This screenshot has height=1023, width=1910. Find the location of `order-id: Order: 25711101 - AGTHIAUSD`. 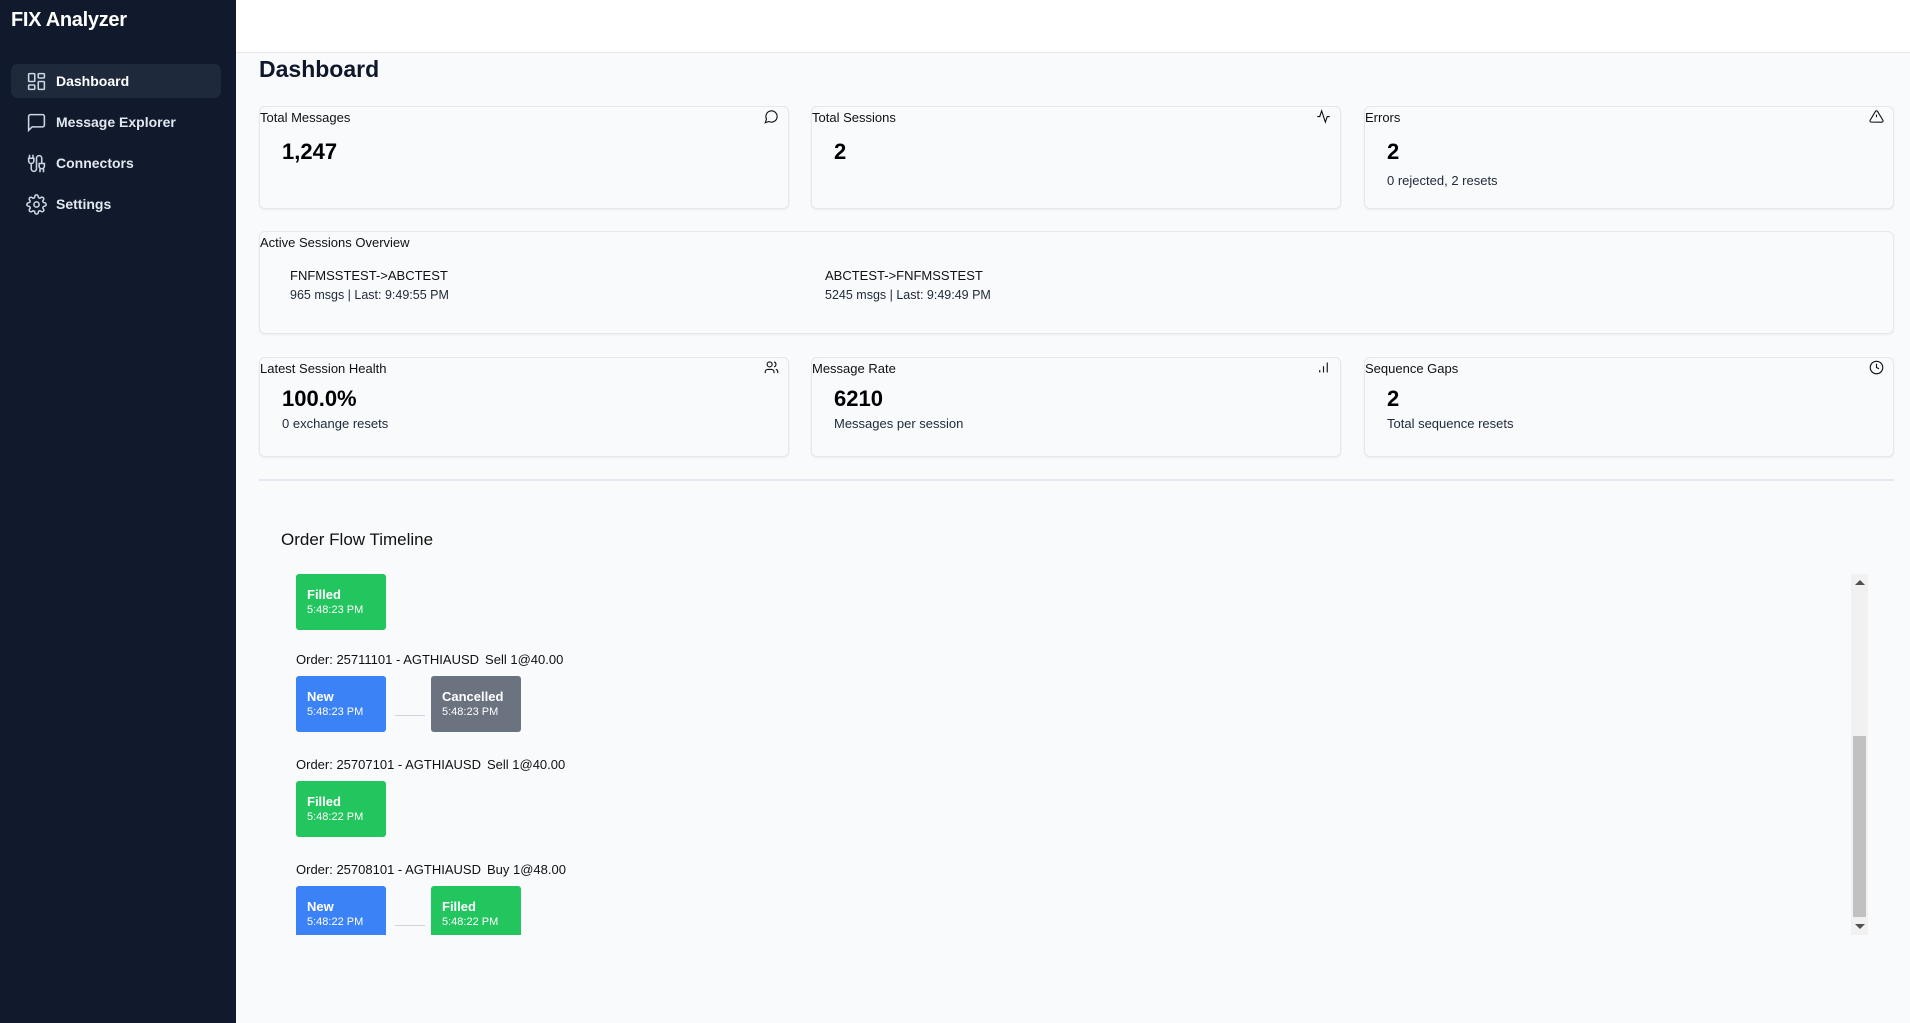

order-id: Order: 25711101 - AGTHIAUSD is located at coordinates (388, 659).